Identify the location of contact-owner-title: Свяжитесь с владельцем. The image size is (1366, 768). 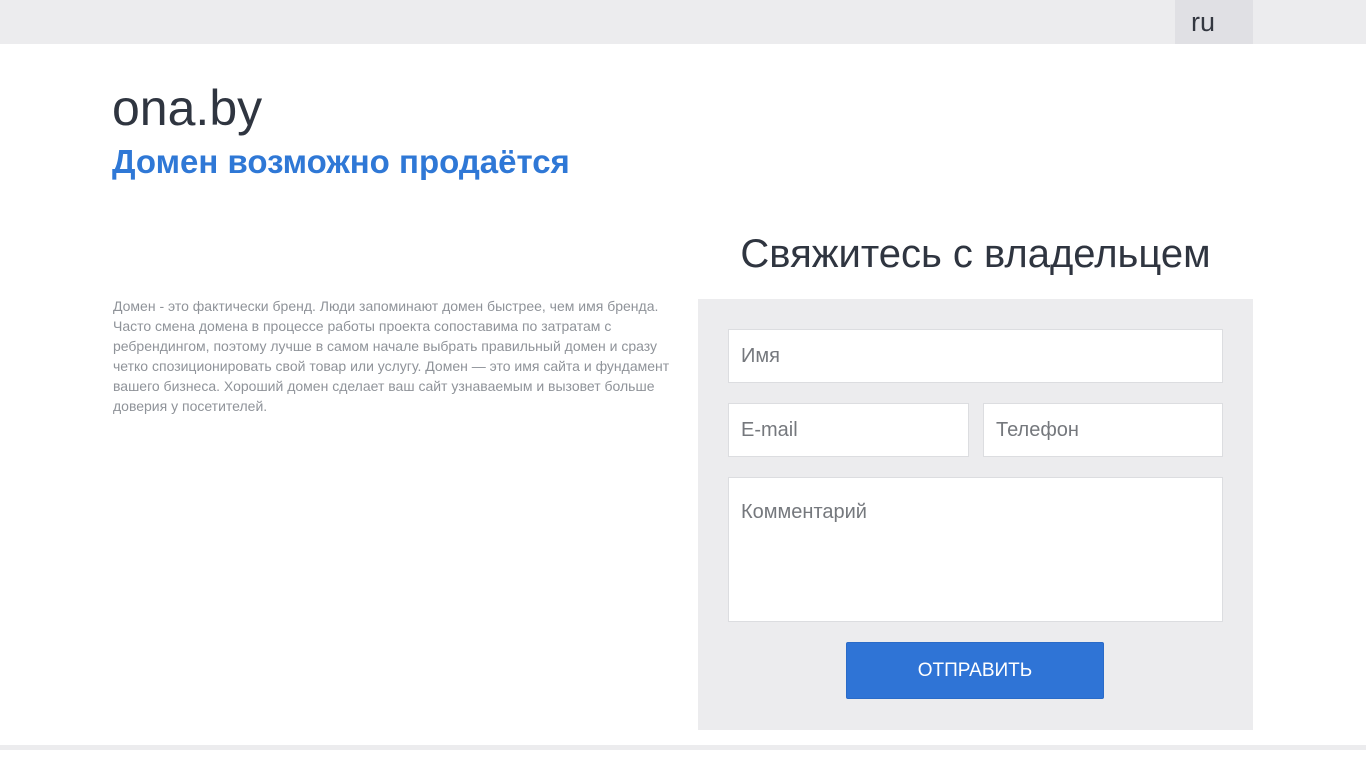
(975, 254).